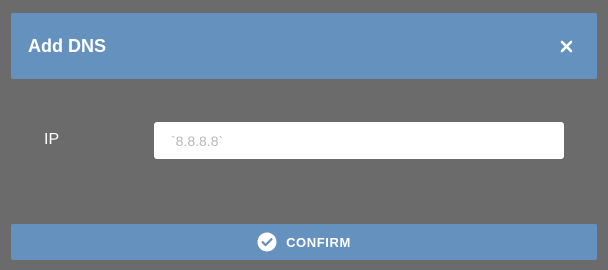 The height and width of the screenshot is (270, 608). I want to click on close-button, so click(566, 46).